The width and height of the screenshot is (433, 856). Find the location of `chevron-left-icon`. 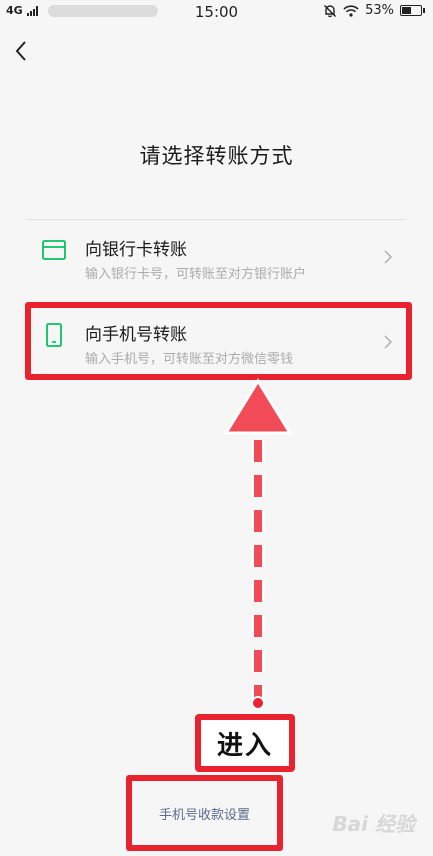

chevron-left-icon is located at coordinates (20, 51).